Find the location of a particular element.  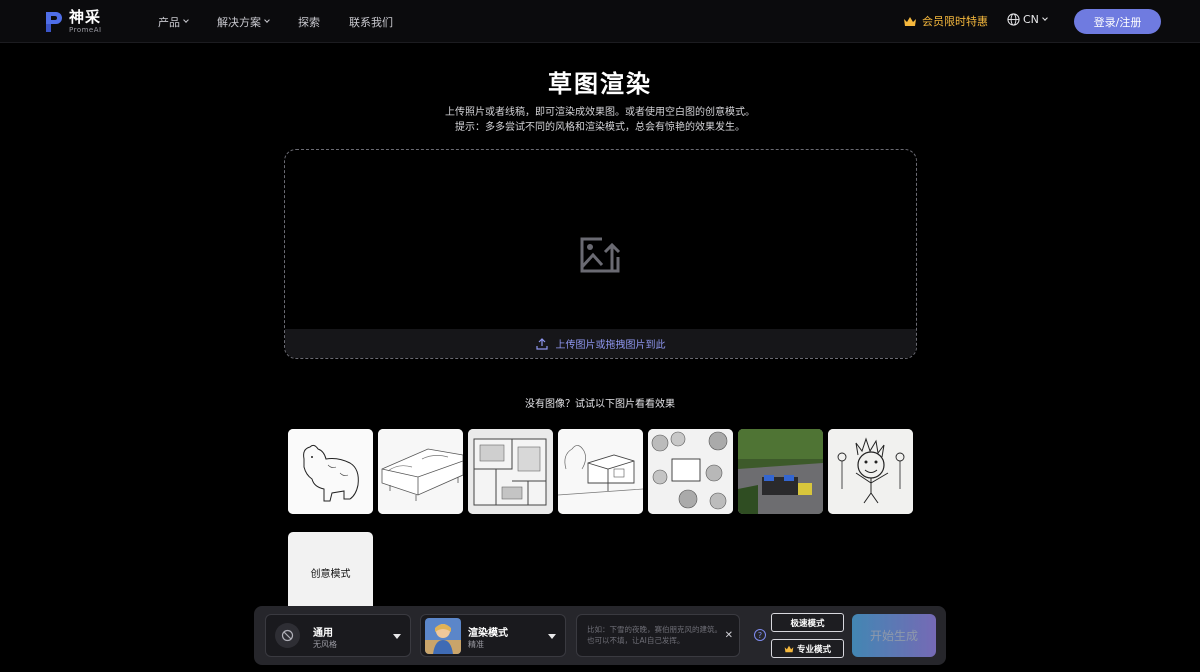

nav-item-explore: 探索 is located at coordinates (309, 22).